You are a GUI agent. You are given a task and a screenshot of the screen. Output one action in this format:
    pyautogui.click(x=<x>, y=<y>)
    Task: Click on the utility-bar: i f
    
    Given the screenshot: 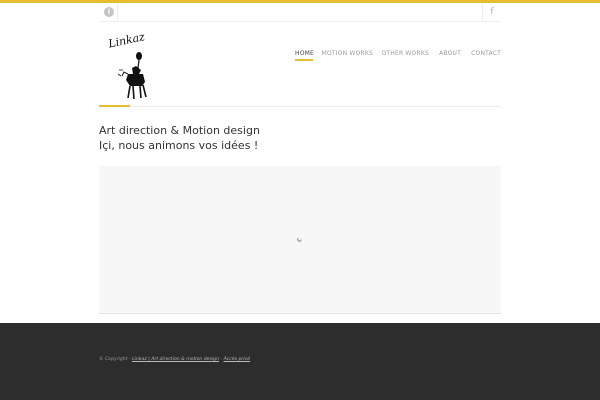 What is the action you would take?
    pyautogui.click(x=300, y=12)
    